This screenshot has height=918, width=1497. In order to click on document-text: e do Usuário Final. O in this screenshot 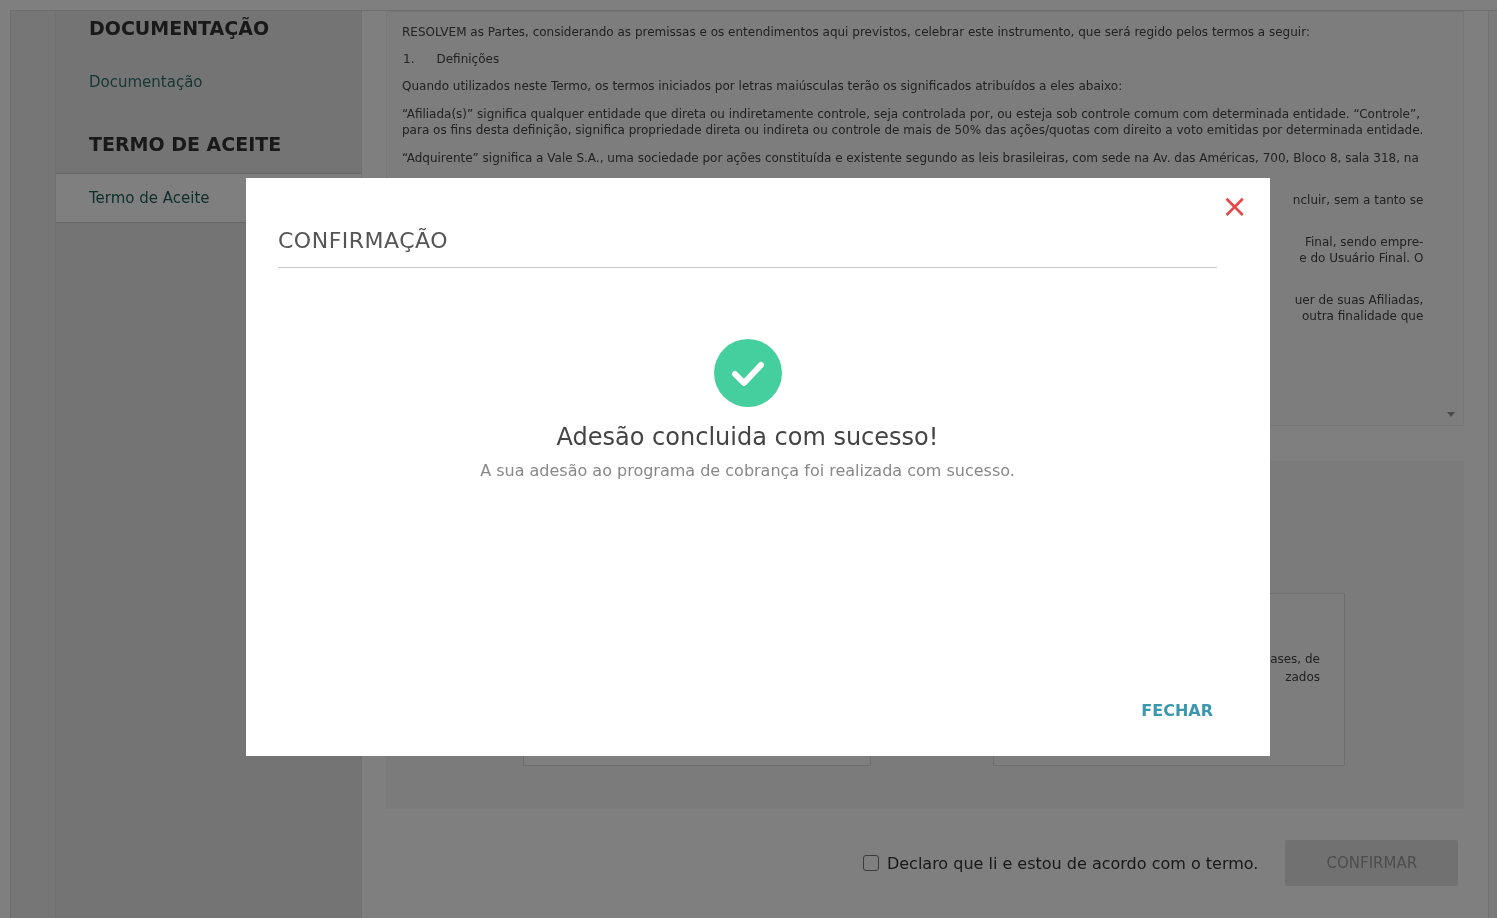, I will do `click(1361, 258)`.